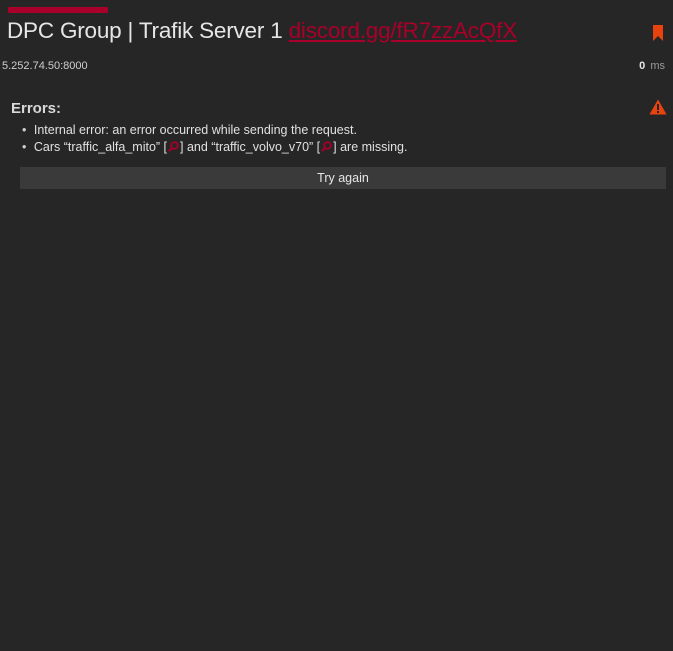  Describe the element at coordinates (100, 147) in the screenshot. I see `error-text-prefix: Cars “traffic_alfa_mito” [` at that location.